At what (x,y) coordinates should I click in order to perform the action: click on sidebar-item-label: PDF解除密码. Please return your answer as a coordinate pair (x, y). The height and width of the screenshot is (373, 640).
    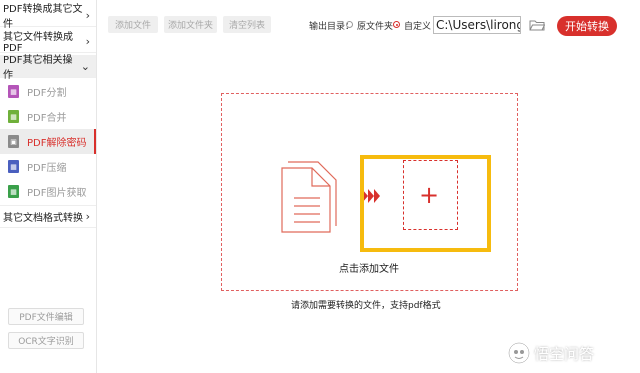
    Looking at the image, I should click on (57, 143).